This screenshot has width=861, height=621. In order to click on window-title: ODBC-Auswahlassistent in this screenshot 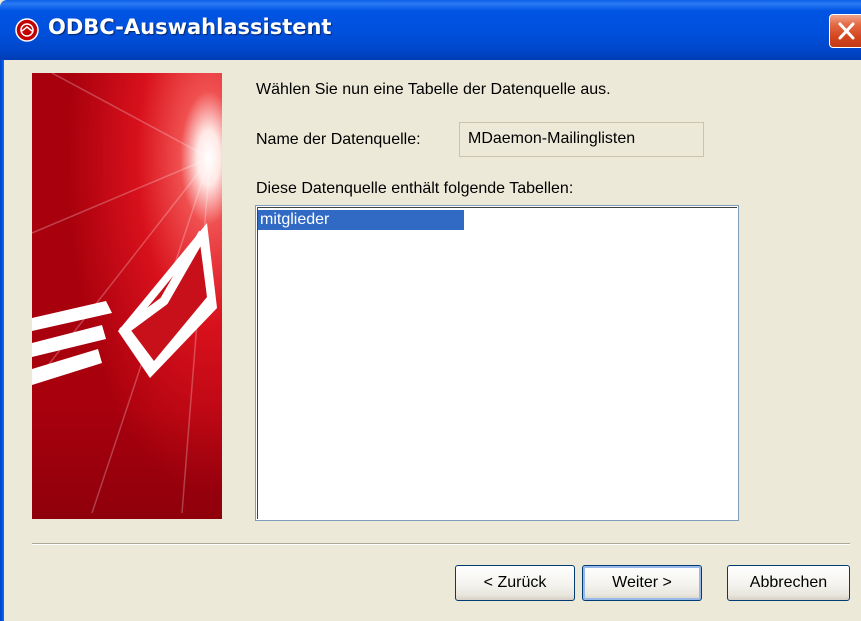, I will do `click(190, 27)`.